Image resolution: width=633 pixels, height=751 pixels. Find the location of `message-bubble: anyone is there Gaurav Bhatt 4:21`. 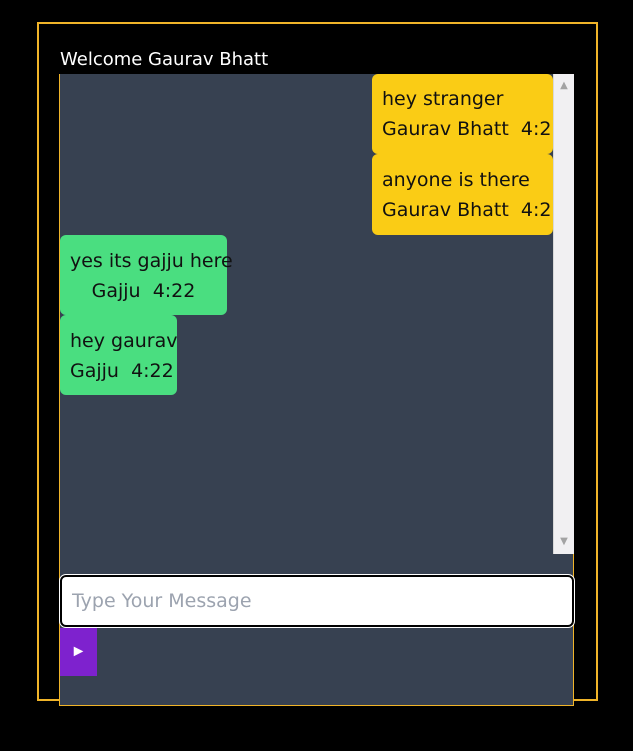

message-bubble: anyone is there Gaurav Bhatt 4:21 is located at coordinates (462, 194).